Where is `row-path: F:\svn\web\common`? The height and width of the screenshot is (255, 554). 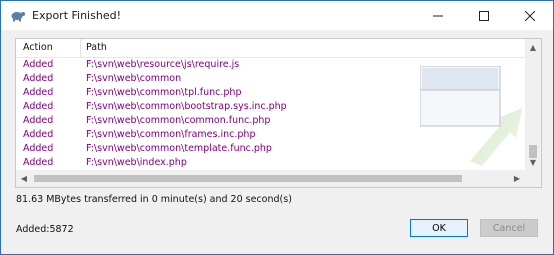
row-path: F:\svn\web\common is located at coordinates (134, 78).